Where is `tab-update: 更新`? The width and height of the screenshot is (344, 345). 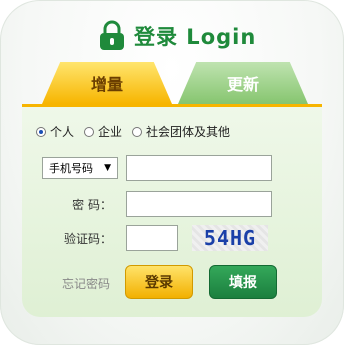 tab-update: 更新 is located at coordinates (243, 83).